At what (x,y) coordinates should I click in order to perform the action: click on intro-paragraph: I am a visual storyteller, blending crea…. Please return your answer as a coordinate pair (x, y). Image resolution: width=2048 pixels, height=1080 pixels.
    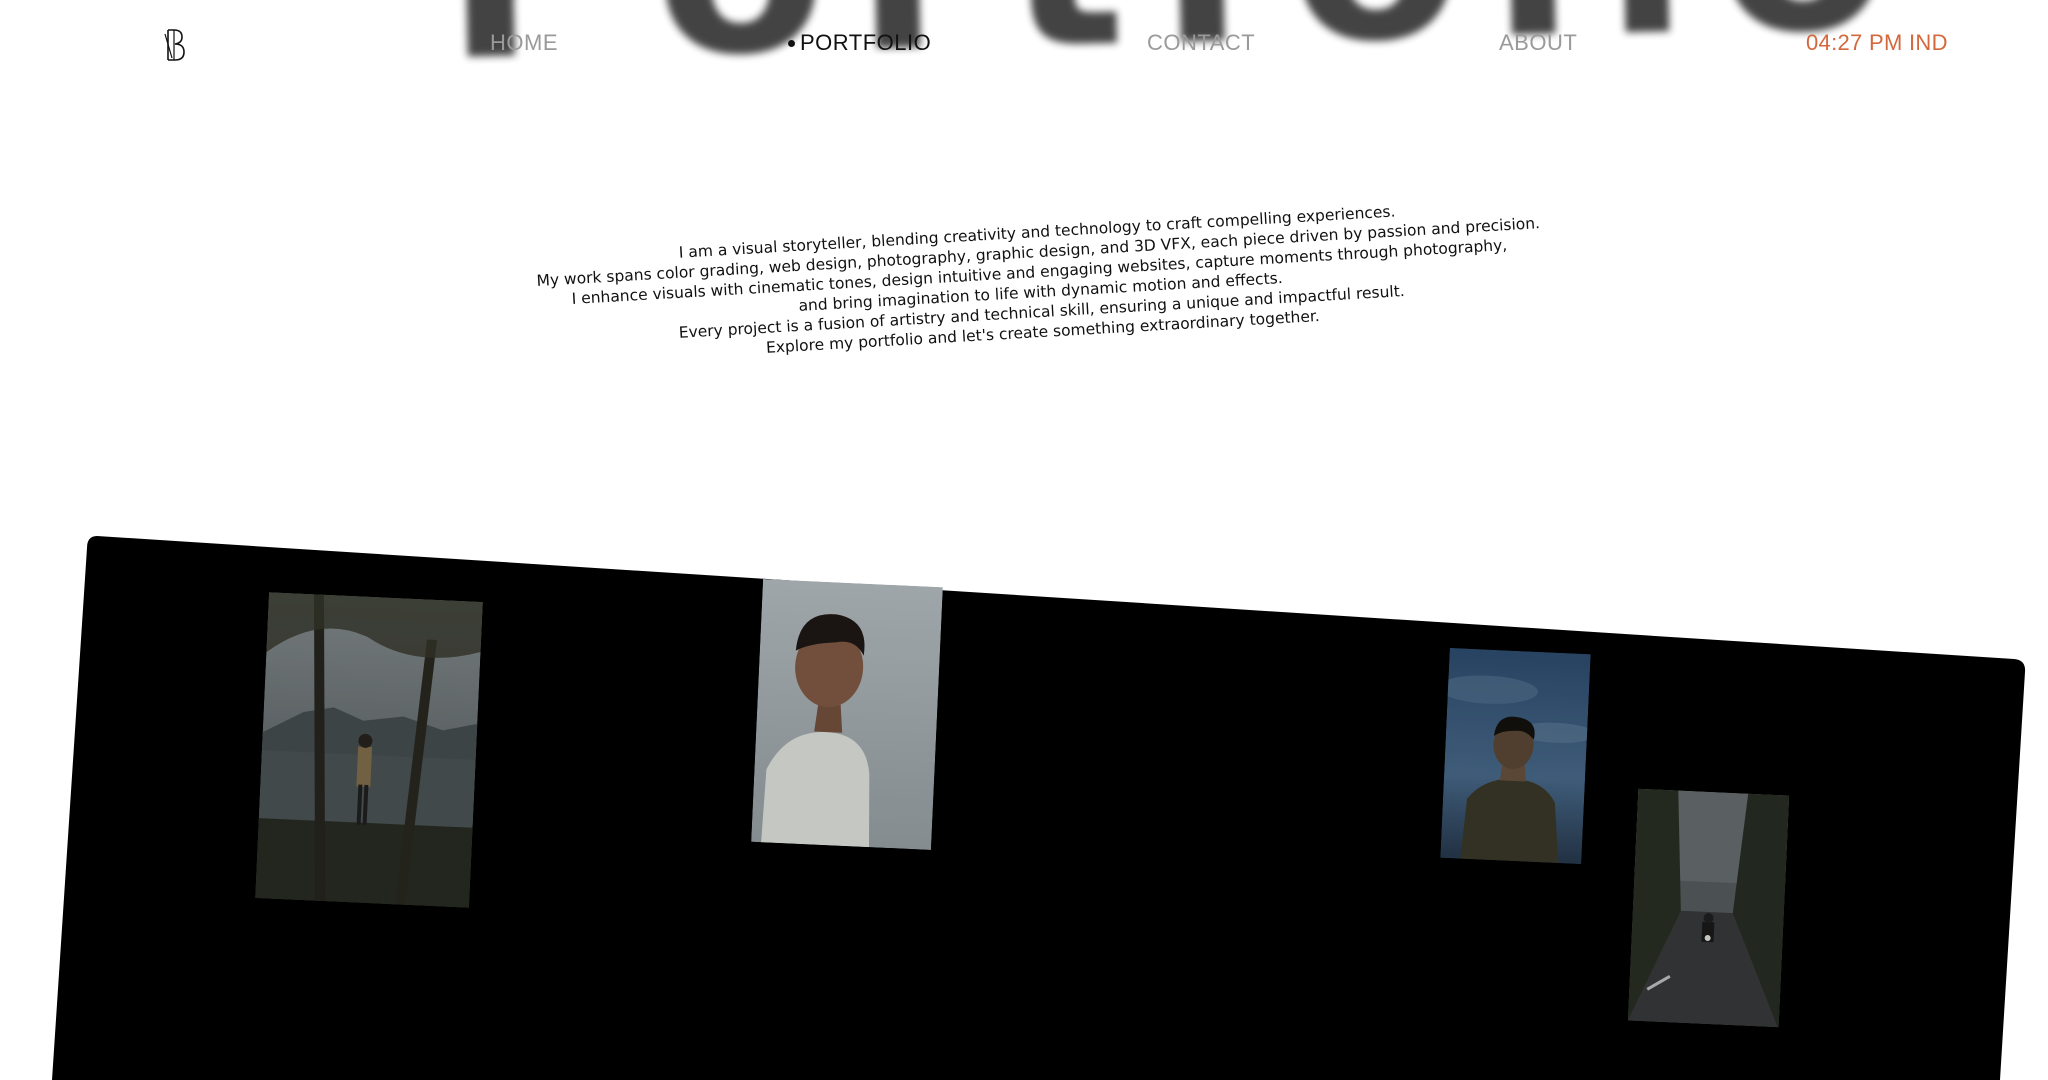
    Looking at the image, I should click on (1039, 282).